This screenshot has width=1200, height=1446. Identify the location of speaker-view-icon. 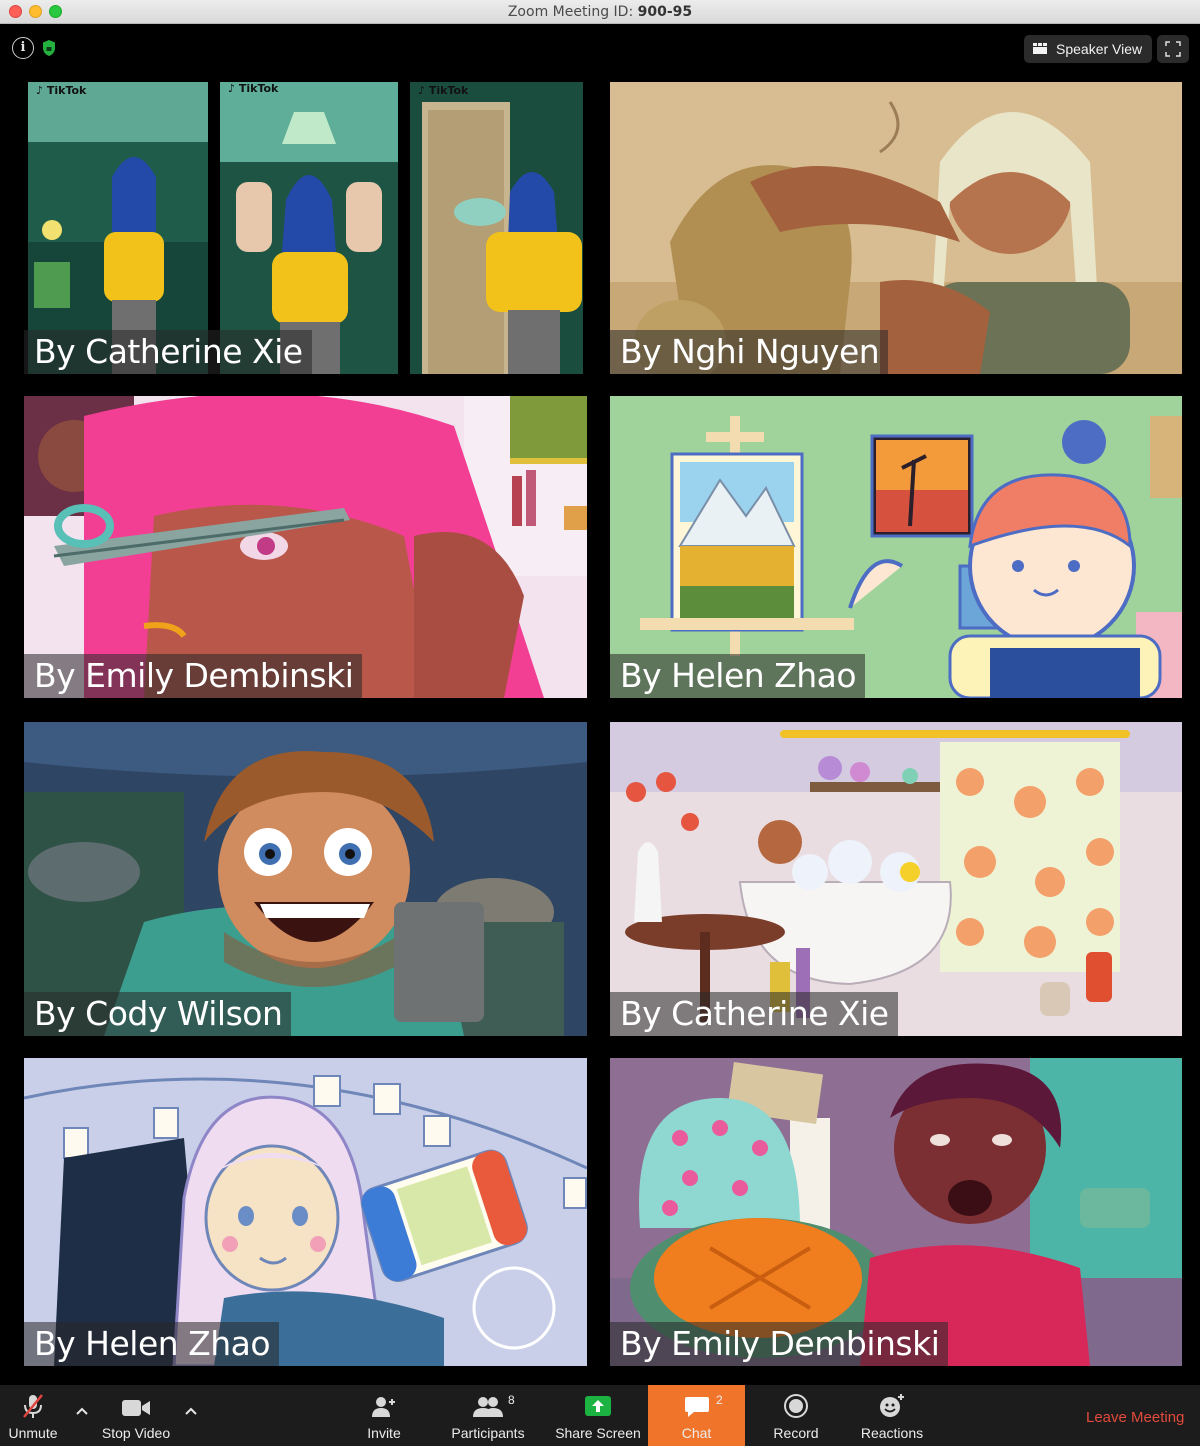
(1040, 49).